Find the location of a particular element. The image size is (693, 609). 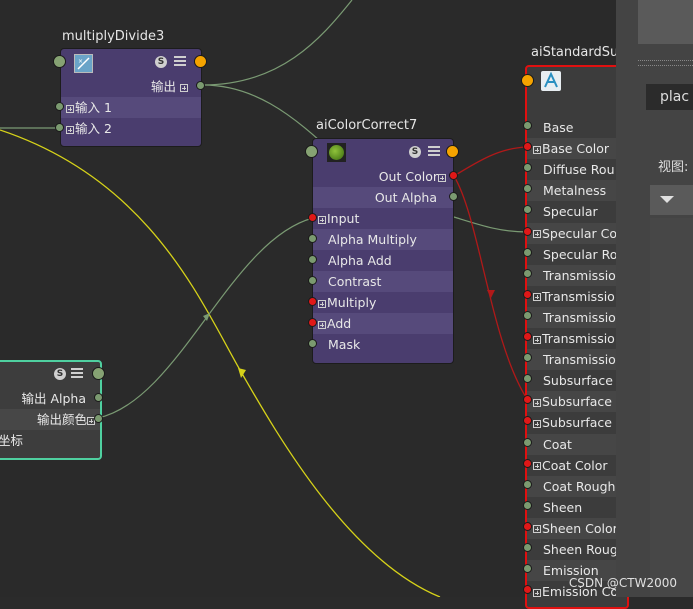

attr-row: Subsurface is located at coordinates (577, 423).